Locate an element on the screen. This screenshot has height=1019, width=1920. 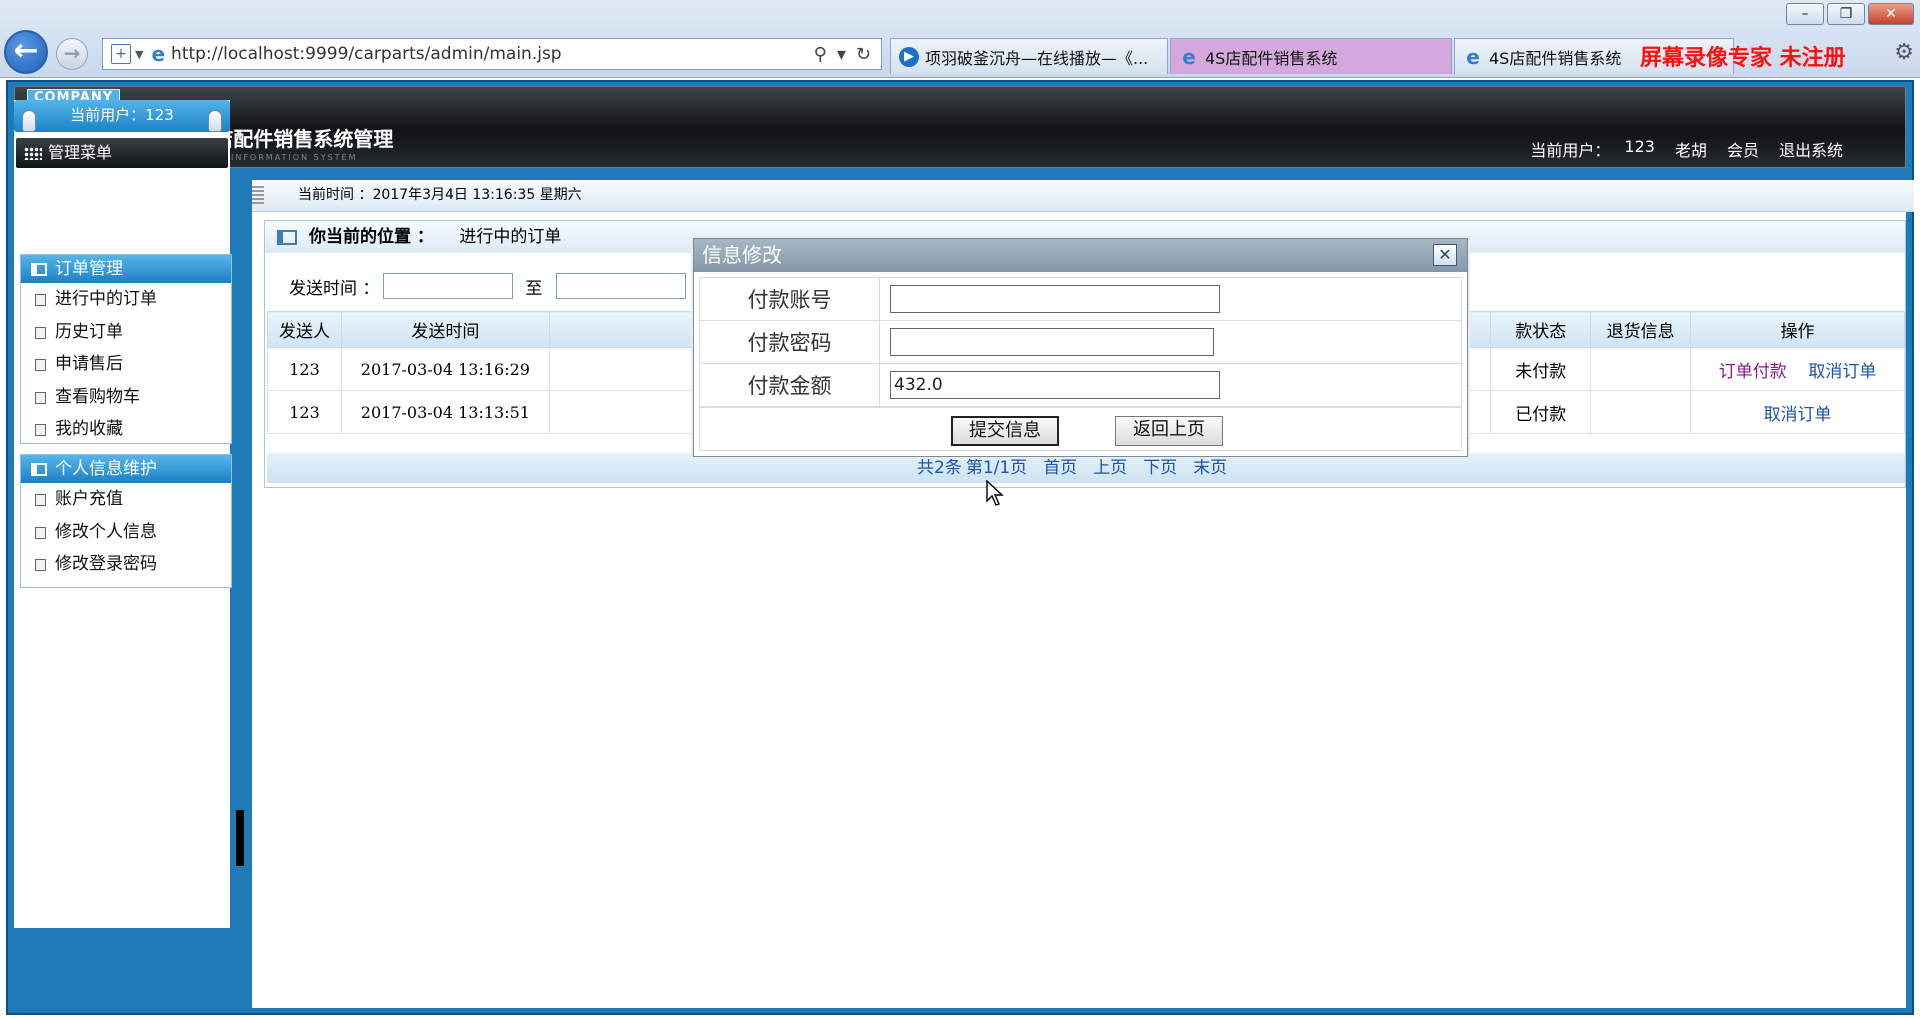
user-id: 123 is located at coordinates (1639, 146).